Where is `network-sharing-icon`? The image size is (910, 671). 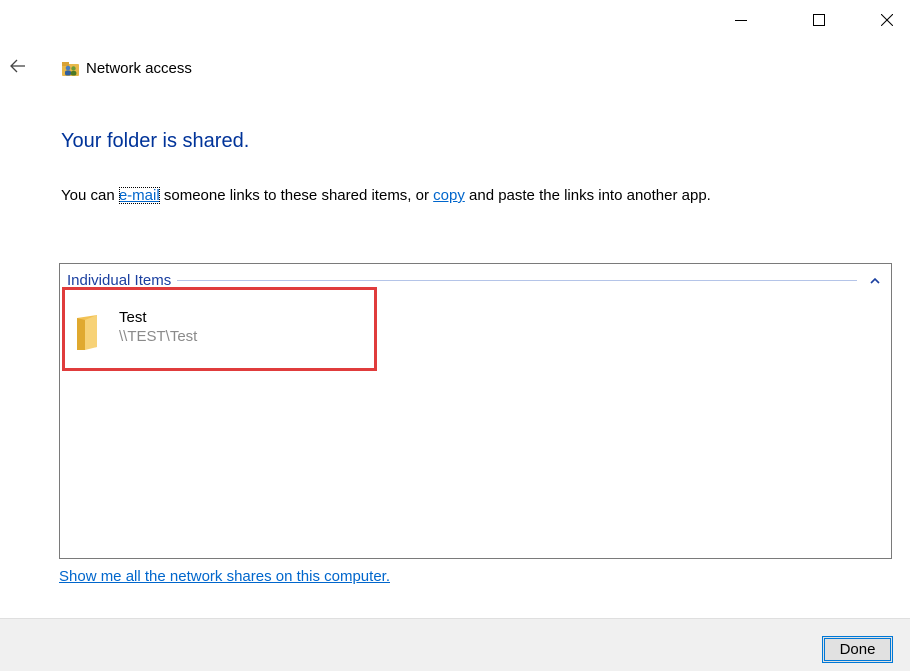 network-sharing-icon is located at coordinates (70, 68).